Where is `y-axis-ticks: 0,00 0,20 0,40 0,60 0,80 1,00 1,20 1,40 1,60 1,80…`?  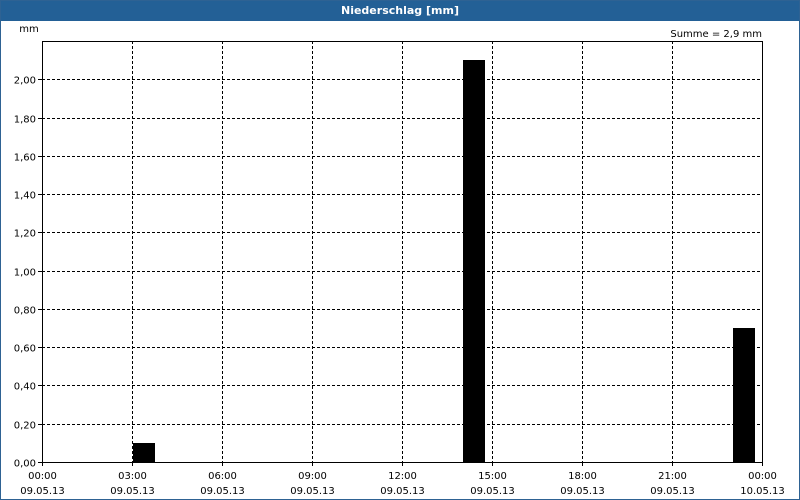 y-axis-ticks: 0,00 0,20 0,40 0,60 0,80 1,00 1,20 1,40 1,60 1,80… is located at coordinates (28, 273).